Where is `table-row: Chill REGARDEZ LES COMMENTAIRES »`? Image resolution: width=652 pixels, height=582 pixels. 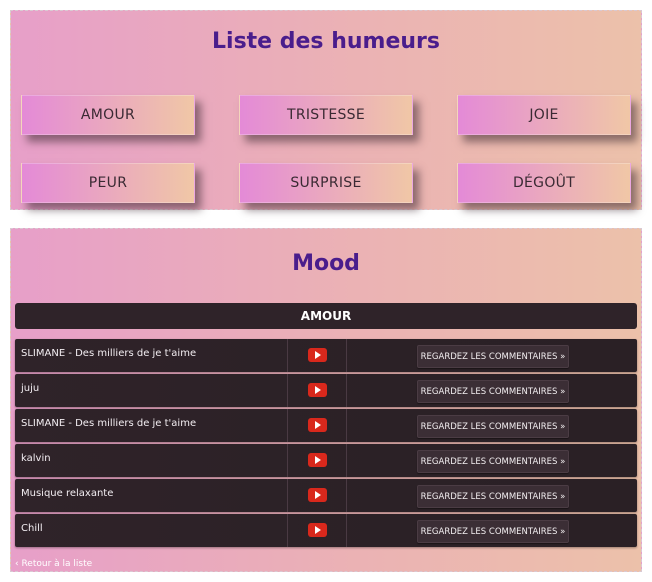
table-row: Chill REGARDEZ LES COMMENTAIRES » is located at coordinates (326, 530).